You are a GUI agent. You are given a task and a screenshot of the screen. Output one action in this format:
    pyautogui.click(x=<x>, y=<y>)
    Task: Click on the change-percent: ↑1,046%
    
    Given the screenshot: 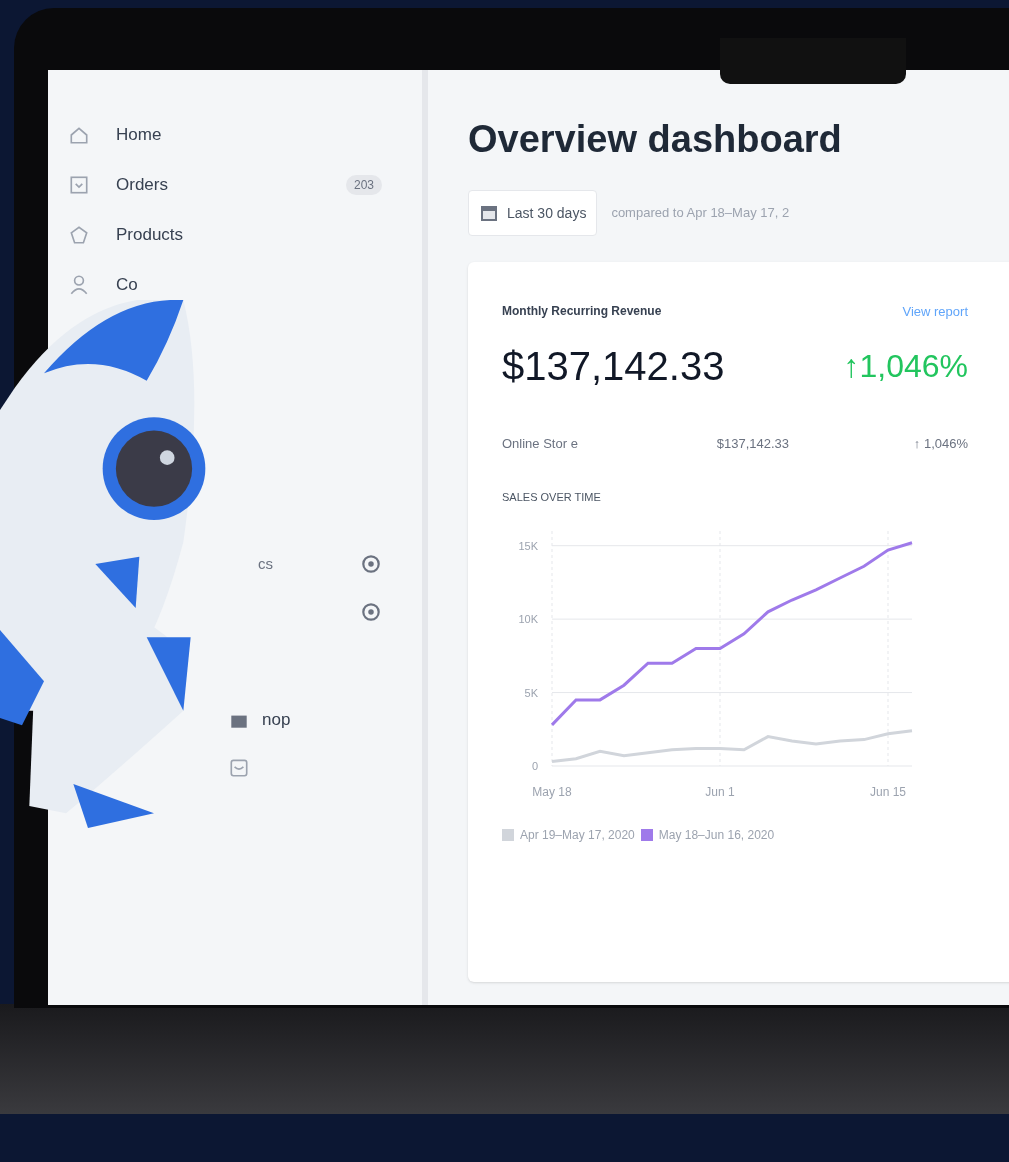 What is the action you would take?
    pyautogui.click(x=905, y=366)
    